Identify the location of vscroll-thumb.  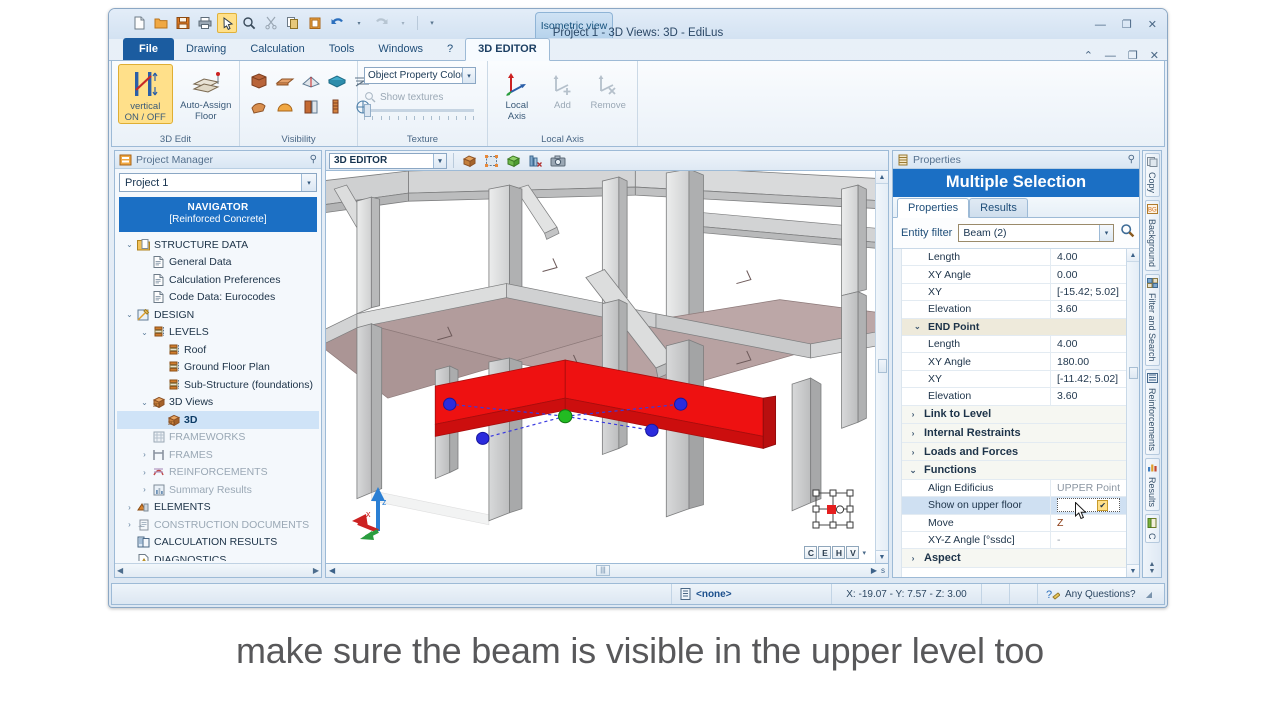
(882, 366).